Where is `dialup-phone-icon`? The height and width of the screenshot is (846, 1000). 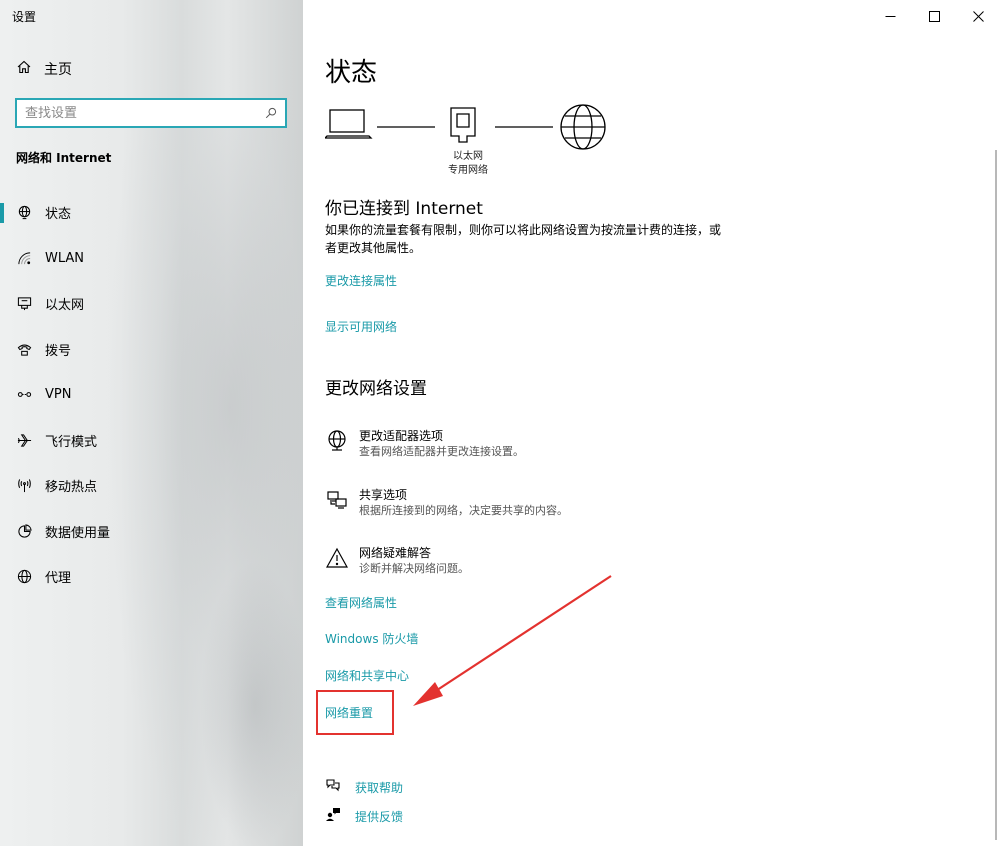 dialup-phone-icon is located at coordinates (24, 349).